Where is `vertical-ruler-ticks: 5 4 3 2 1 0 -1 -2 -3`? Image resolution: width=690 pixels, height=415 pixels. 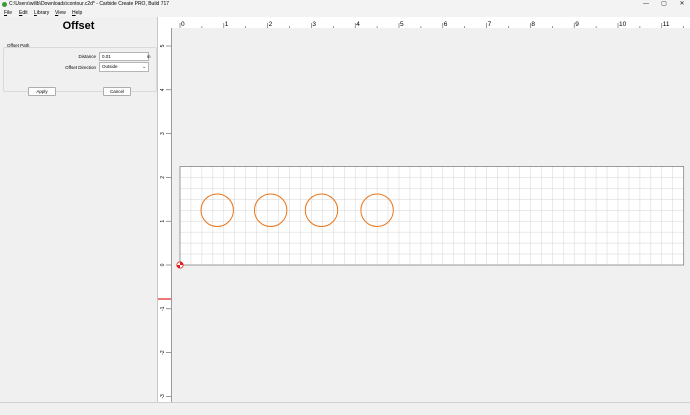 vertical-ruler-ticks: 5 4 3 2 1 0 -1 -2 -3 is located at coordinates (164, 221).